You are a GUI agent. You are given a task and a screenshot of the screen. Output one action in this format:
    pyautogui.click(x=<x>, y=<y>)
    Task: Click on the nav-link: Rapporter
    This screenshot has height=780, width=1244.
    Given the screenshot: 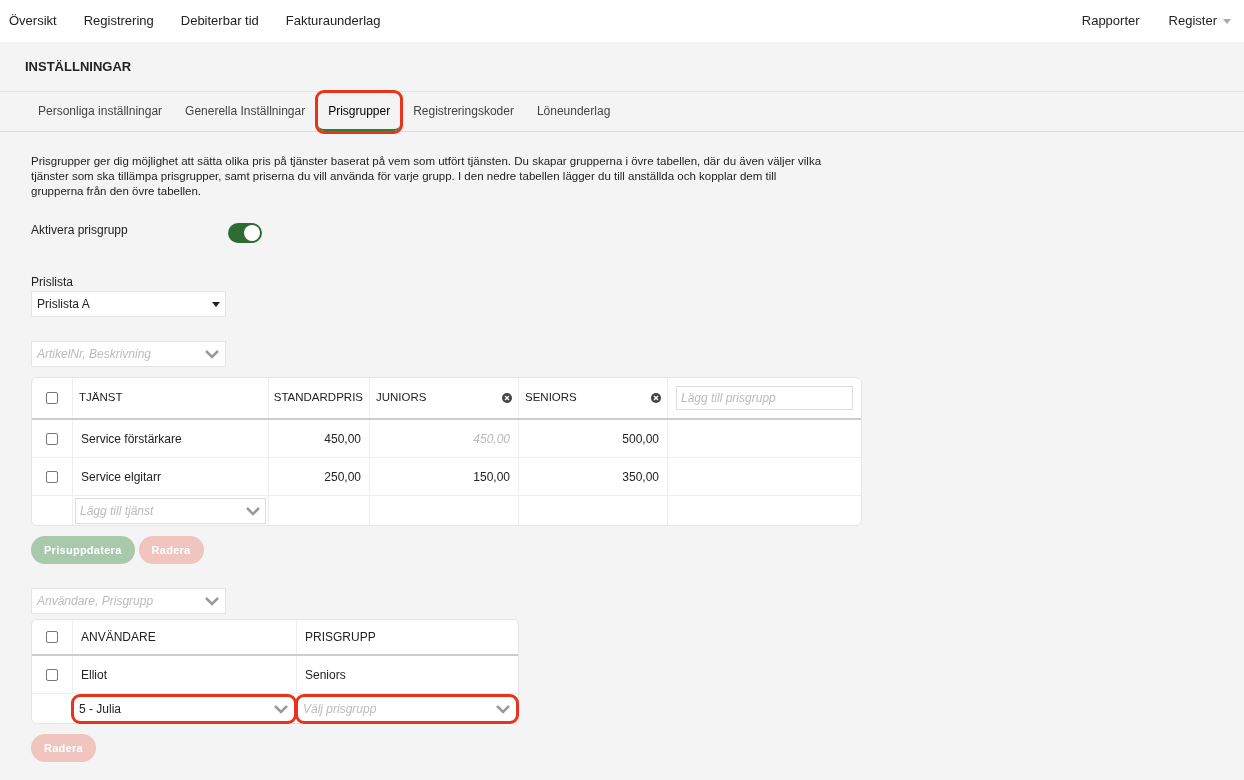 What is the action you would take?
    pyautogui.click(x=1110, y=21)
    